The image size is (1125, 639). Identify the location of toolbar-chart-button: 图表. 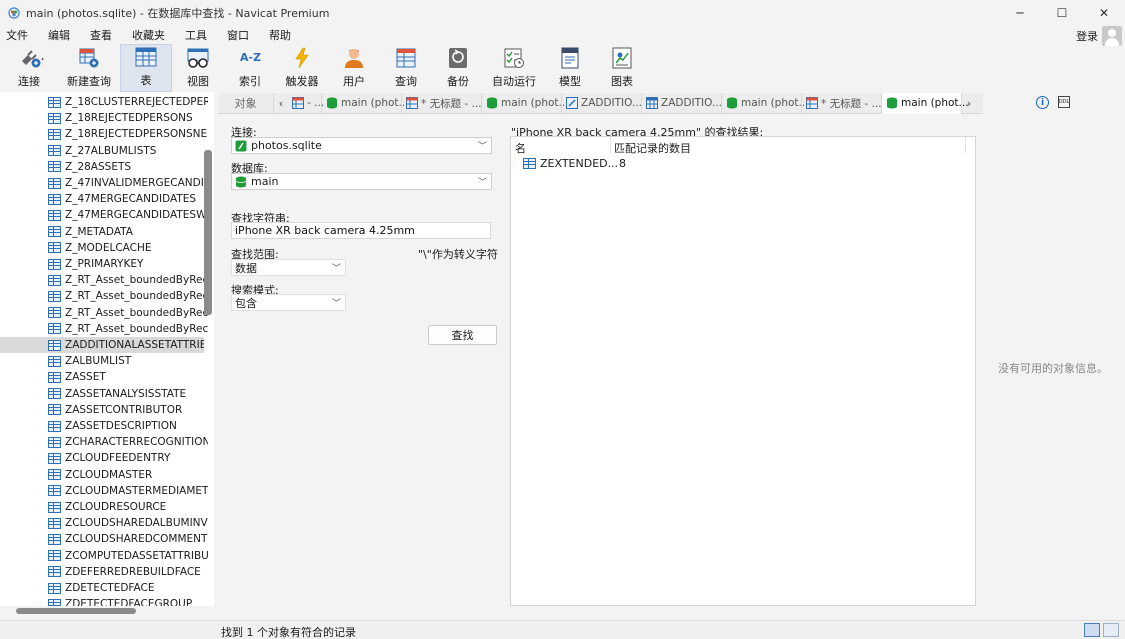
(622, 68).